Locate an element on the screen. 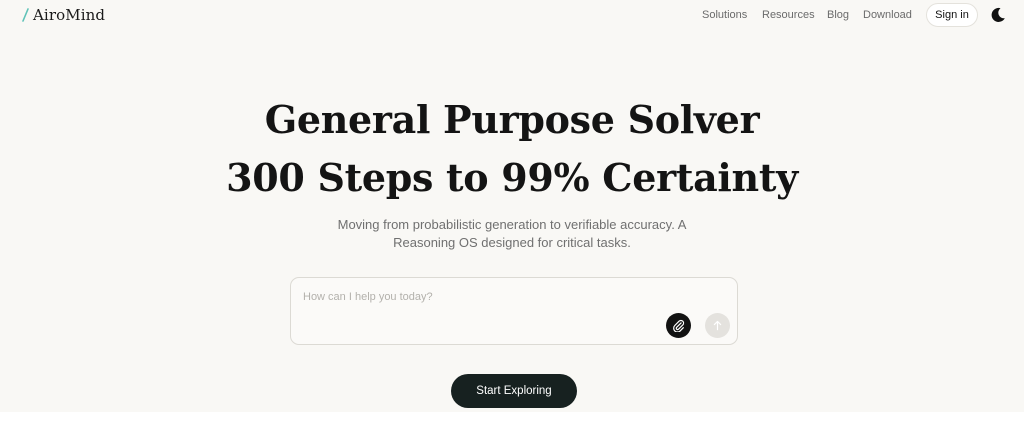  page-bottom-band is located at coordinates (512, 416).